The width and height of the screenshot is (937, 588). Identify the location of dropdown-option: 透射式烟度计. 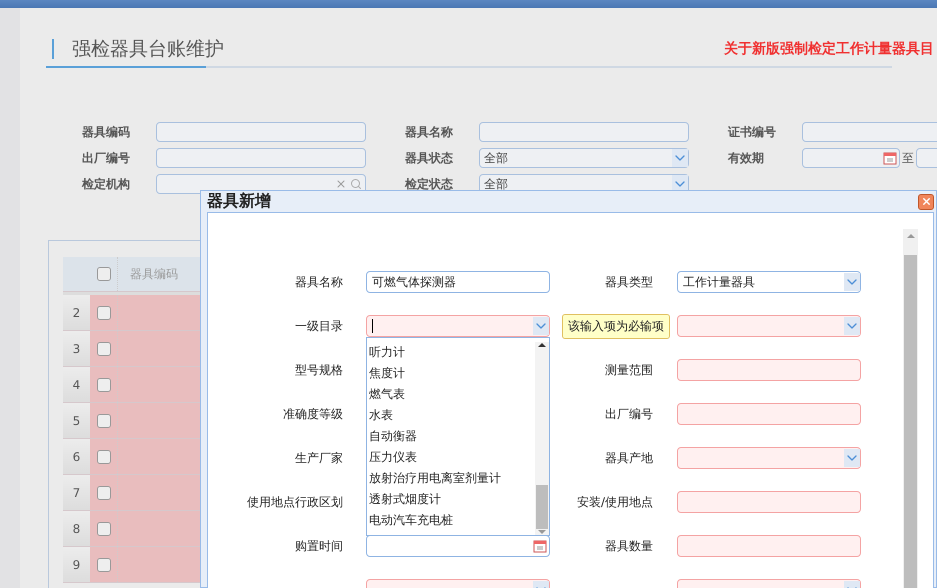
(451, 499).